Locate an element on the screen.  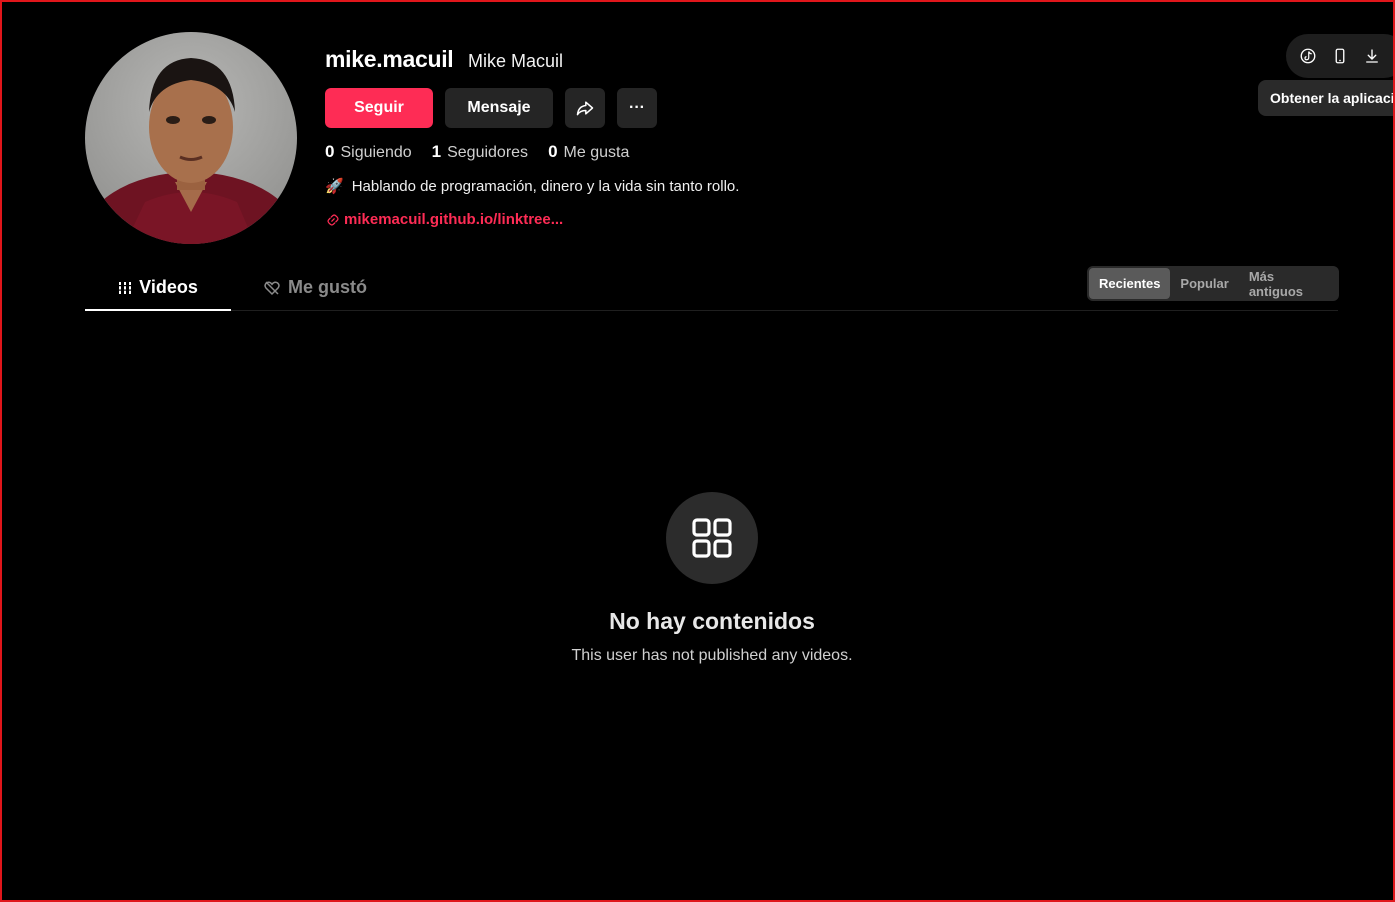
heart-hidden-icon is located at coordinates (272, 287).